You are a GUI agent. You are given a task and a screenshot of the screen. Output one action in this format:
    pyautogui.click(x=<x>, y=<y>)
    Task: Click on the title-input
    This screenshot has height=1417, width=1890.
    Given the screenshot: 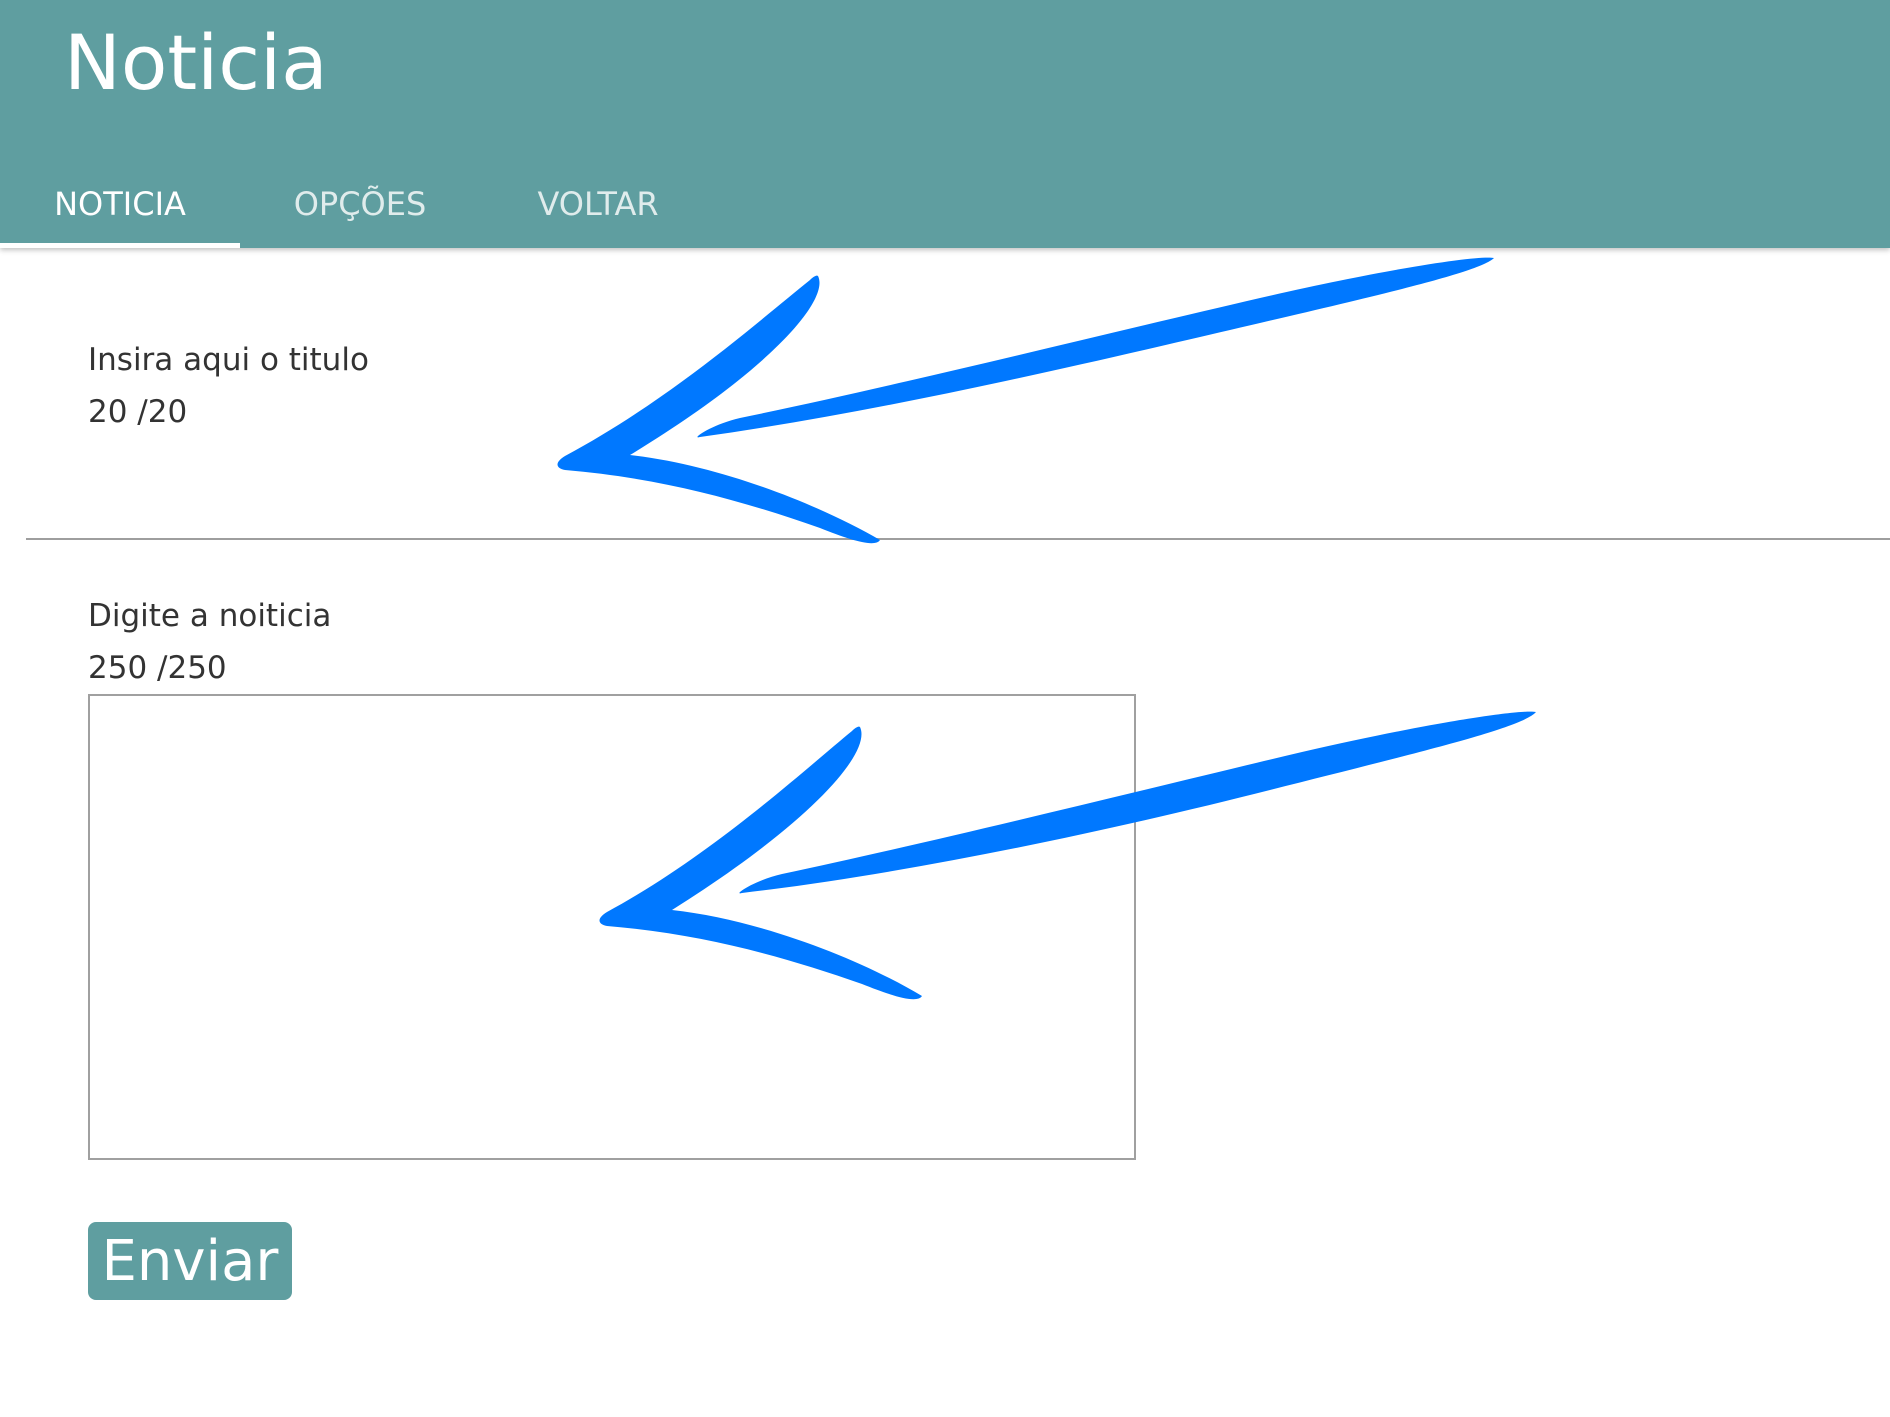 What is the action you would take?
    pyautogui.click(x=958, y=490)
    